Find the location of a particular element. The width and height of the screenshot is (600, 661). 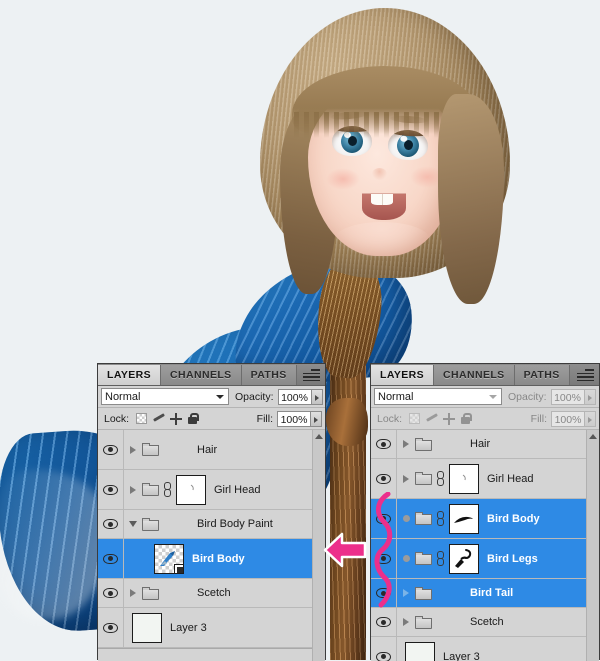

lock-transparent-pixels-icon-left is located at coordinates (141, 418).